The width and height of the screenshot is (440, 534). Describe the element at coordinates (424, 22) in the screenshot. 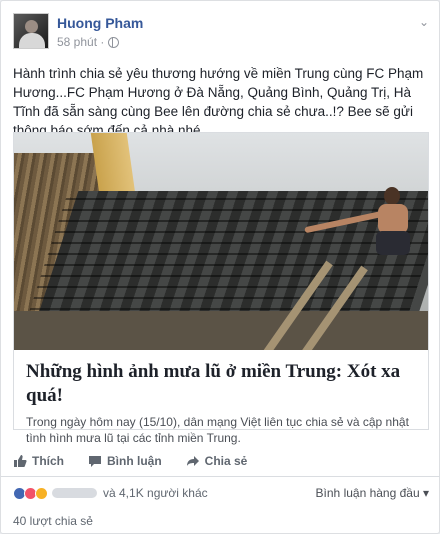

I see `chevron-down-icon: ⌄` at that location.